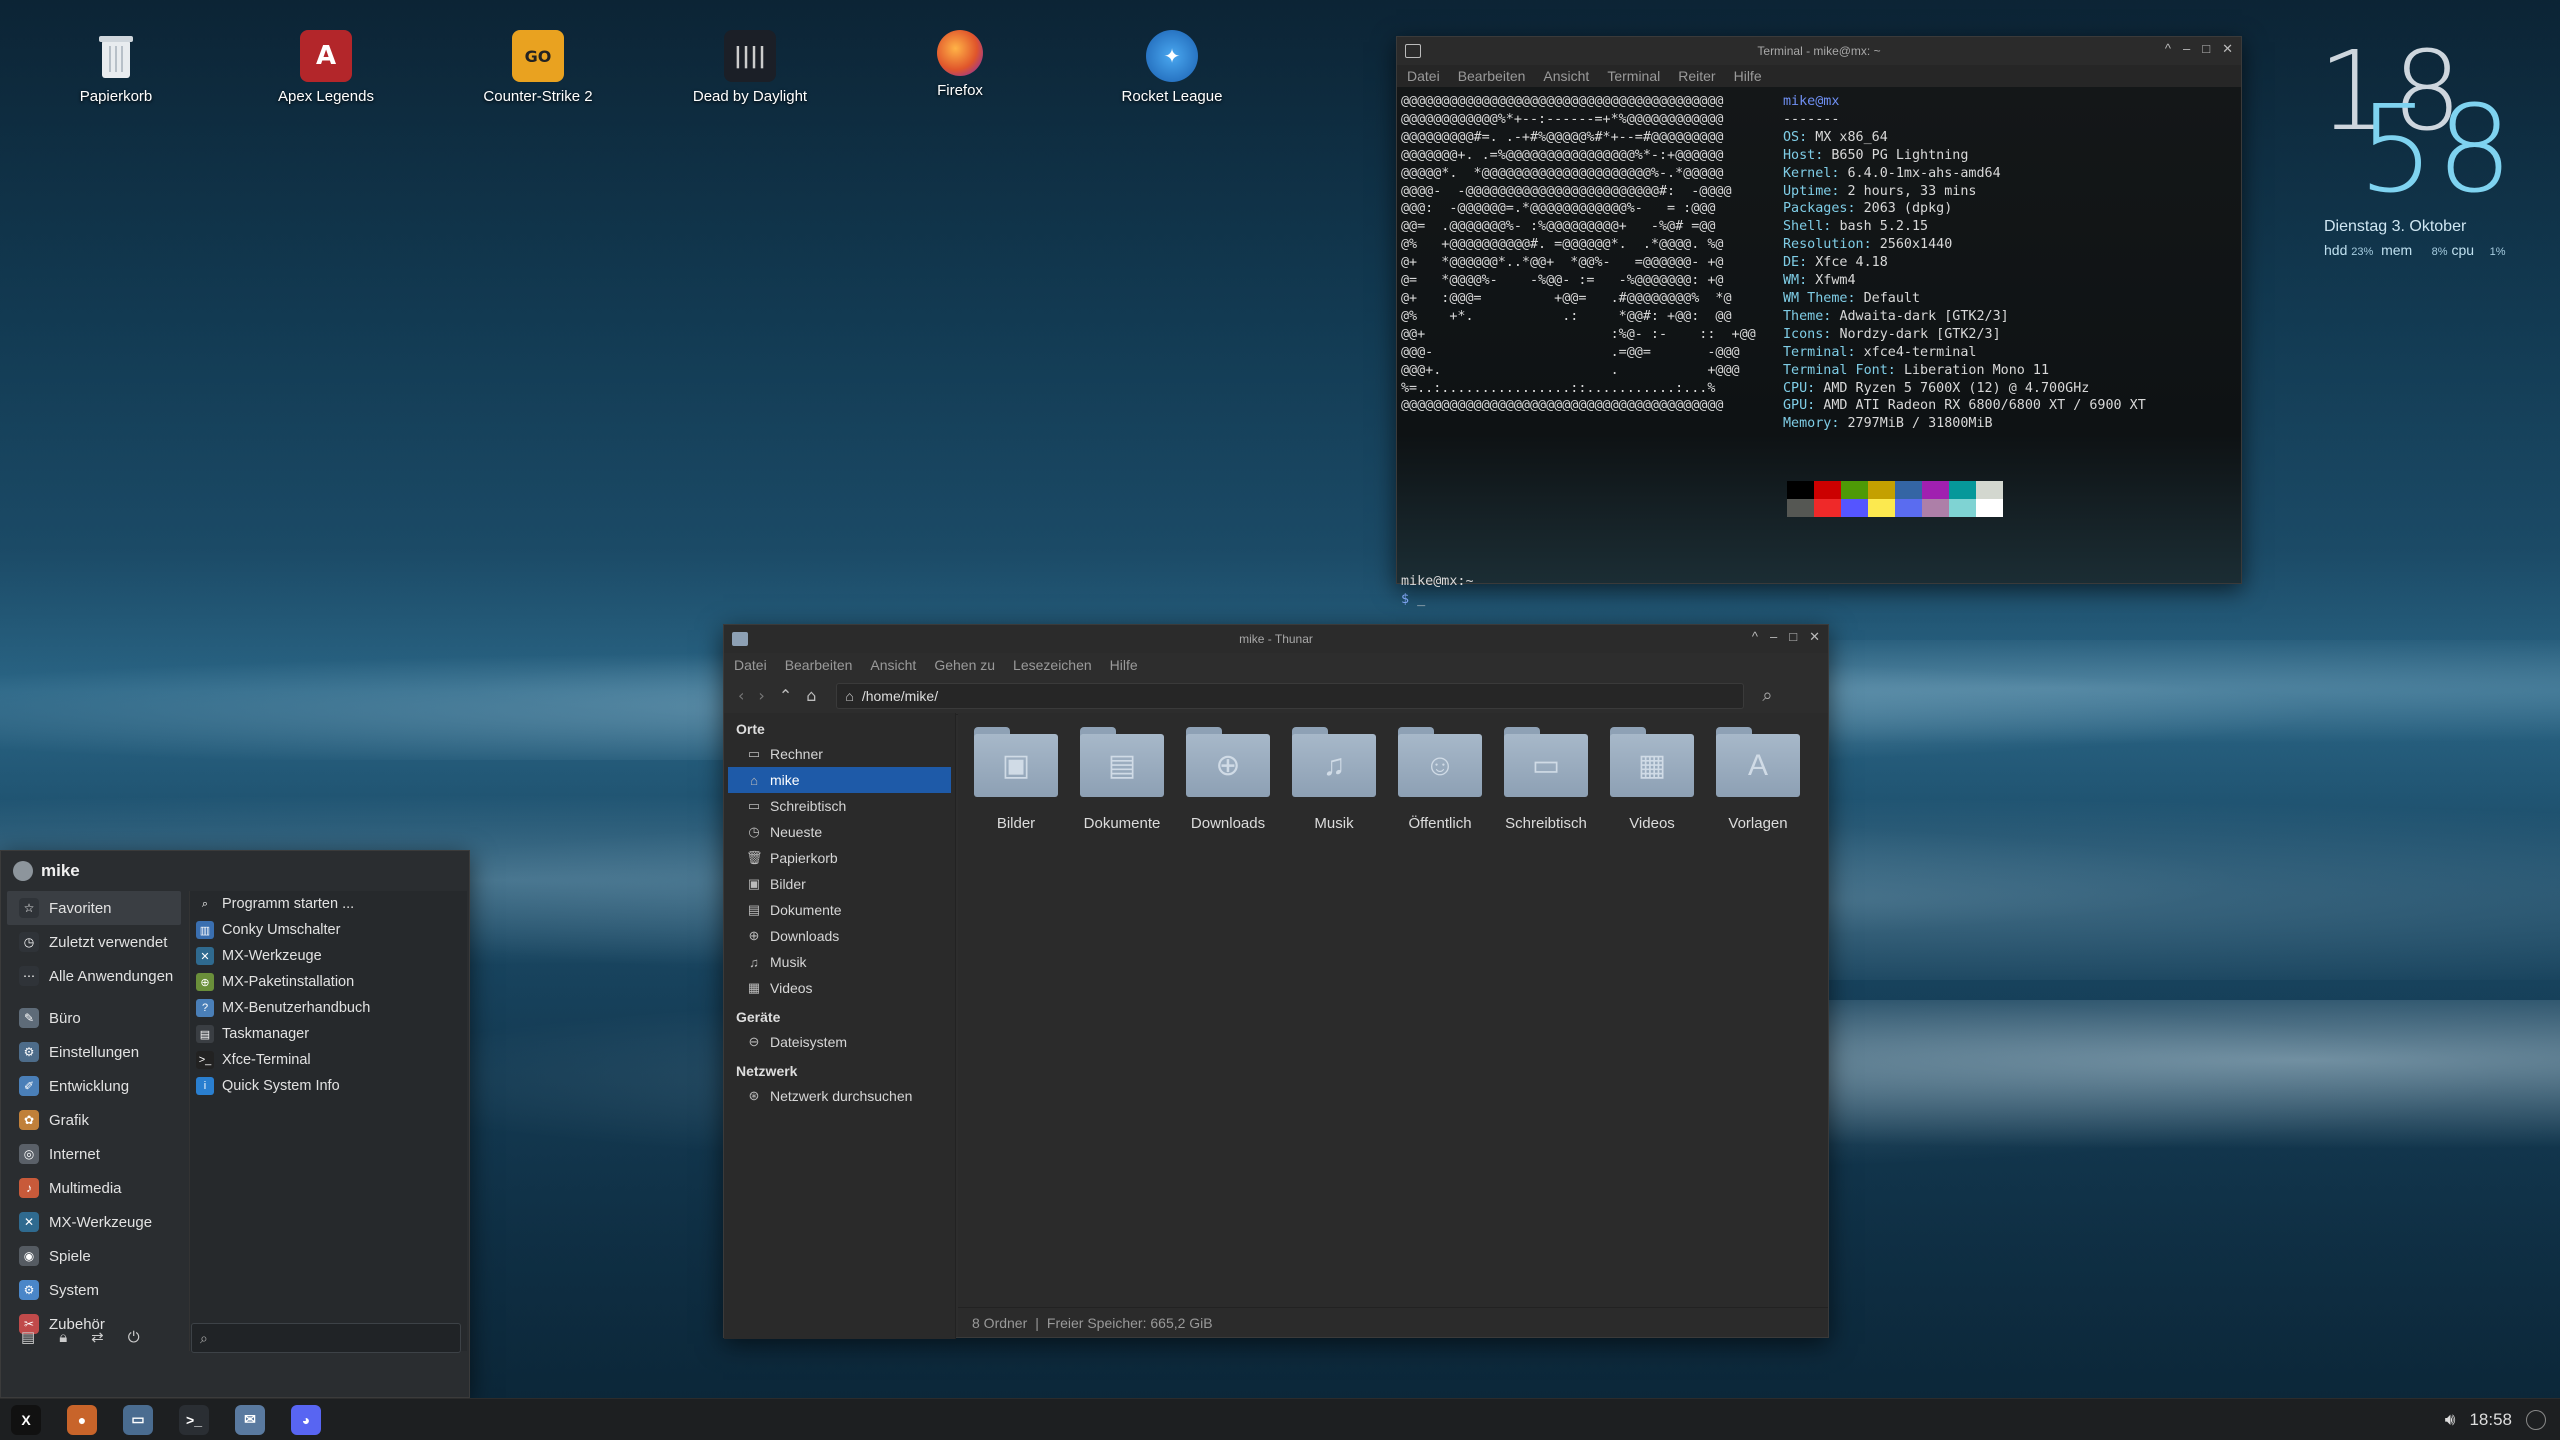  I want to click on menu-category-büro: ✎ Büro, so click(94, 1018).